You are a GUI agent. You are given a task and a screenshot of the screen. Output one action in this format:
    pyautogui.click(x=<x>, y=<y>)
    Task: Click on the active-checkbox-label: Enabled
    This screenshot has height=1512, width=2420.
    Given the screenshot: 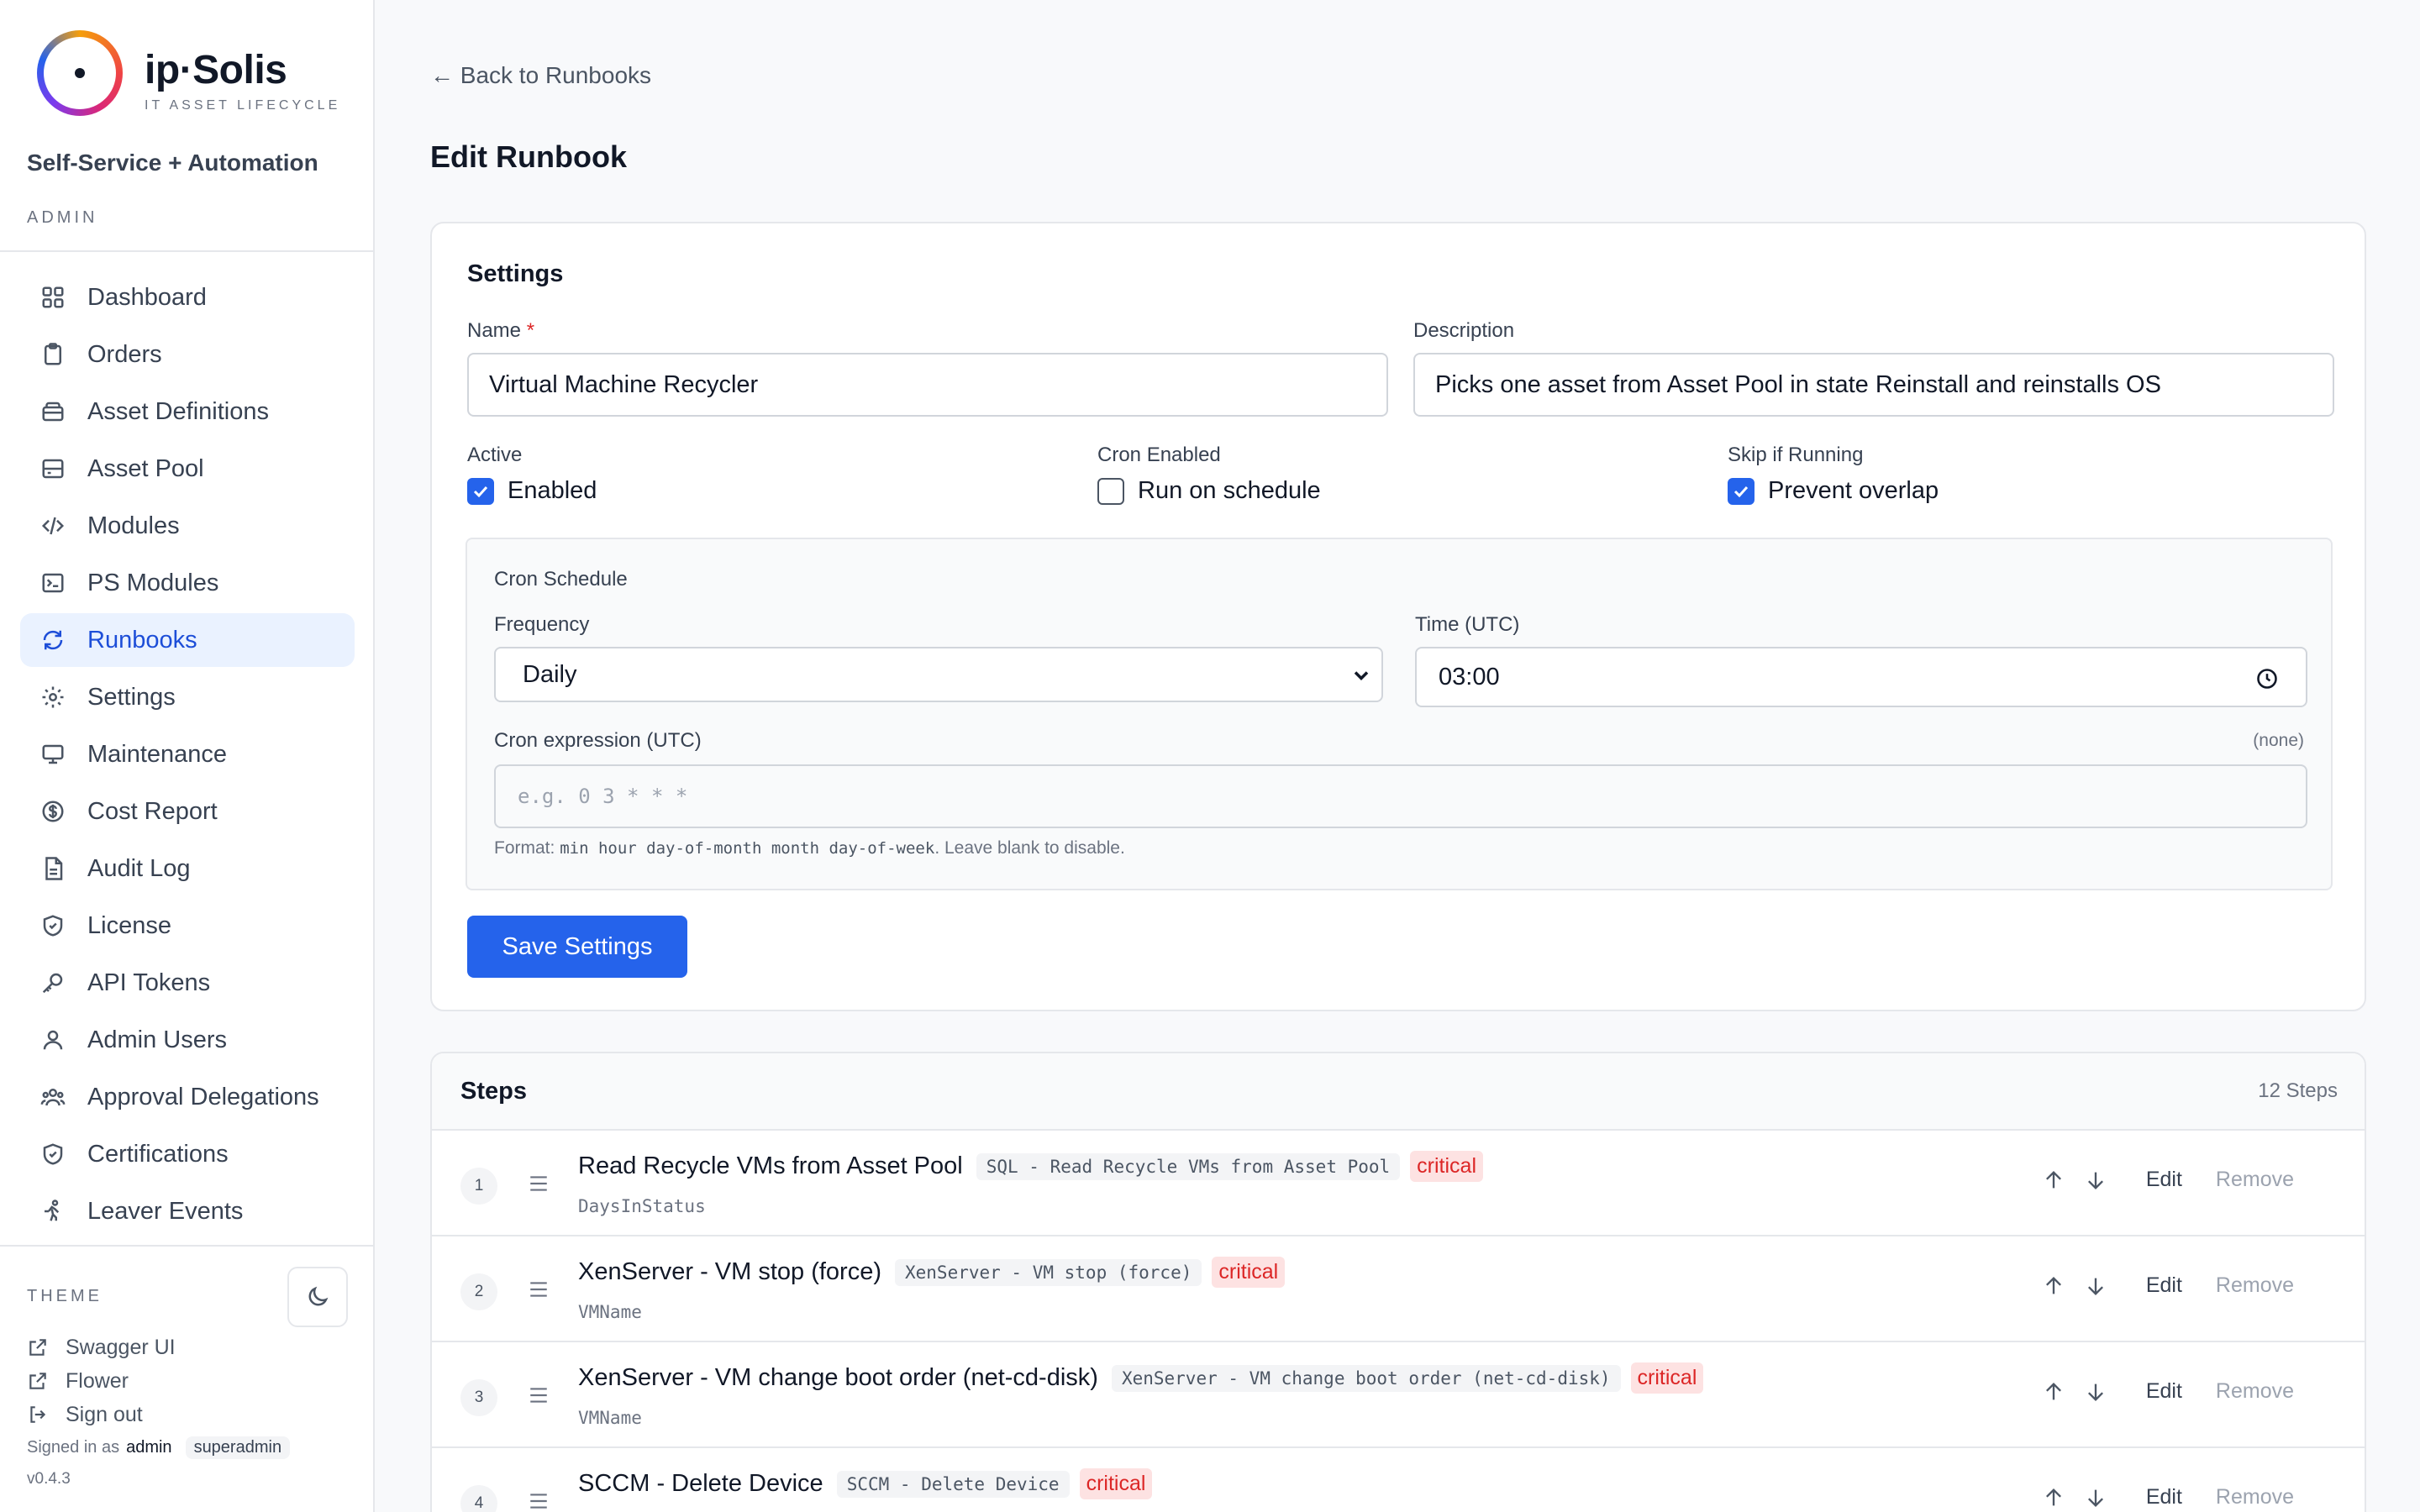 What is the action you would take?
    pyautogui.click(x=552, y=490)
    